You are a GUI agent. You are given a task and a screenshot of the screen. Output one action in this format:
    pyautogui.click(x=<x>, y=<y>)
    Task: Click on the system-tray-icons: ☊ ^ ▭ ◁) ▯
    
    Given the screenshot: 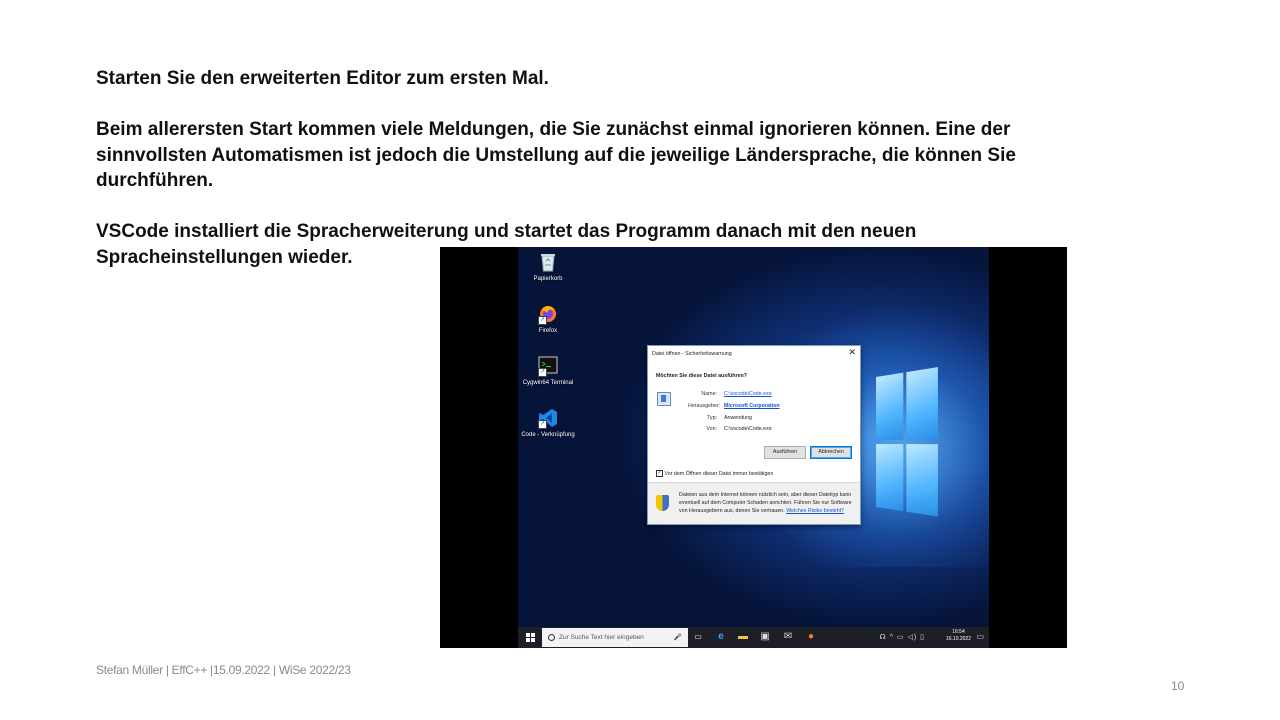 What is the action you would take?
    pyautogui.click(x=902, y=637)
    